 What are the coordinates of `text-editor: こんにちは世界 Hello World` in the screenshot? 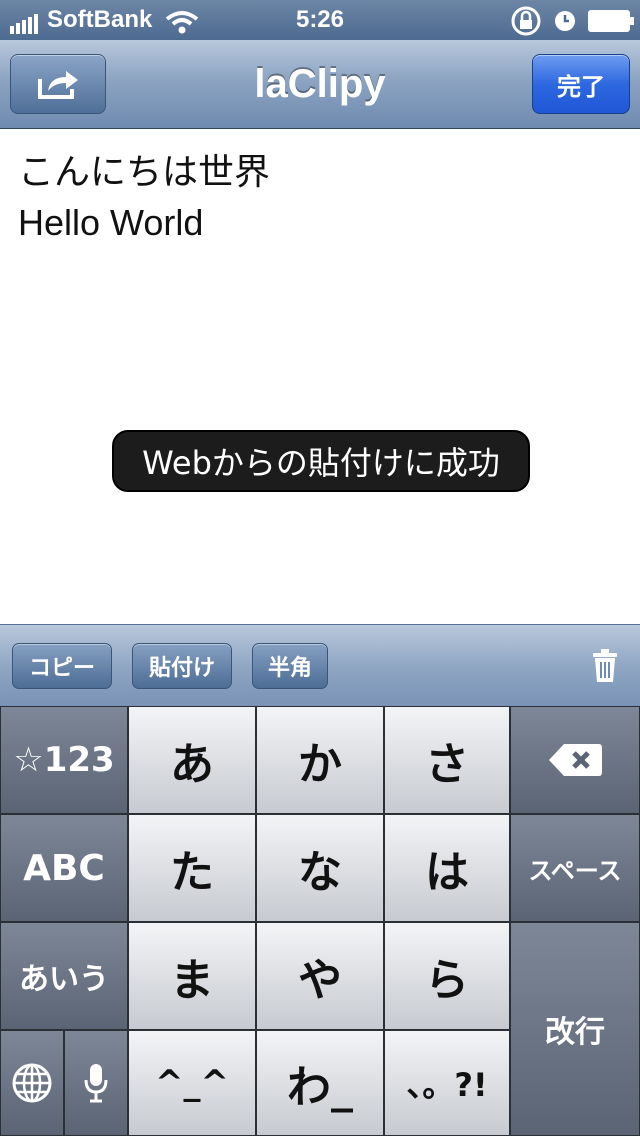 It's located at (320, 198).